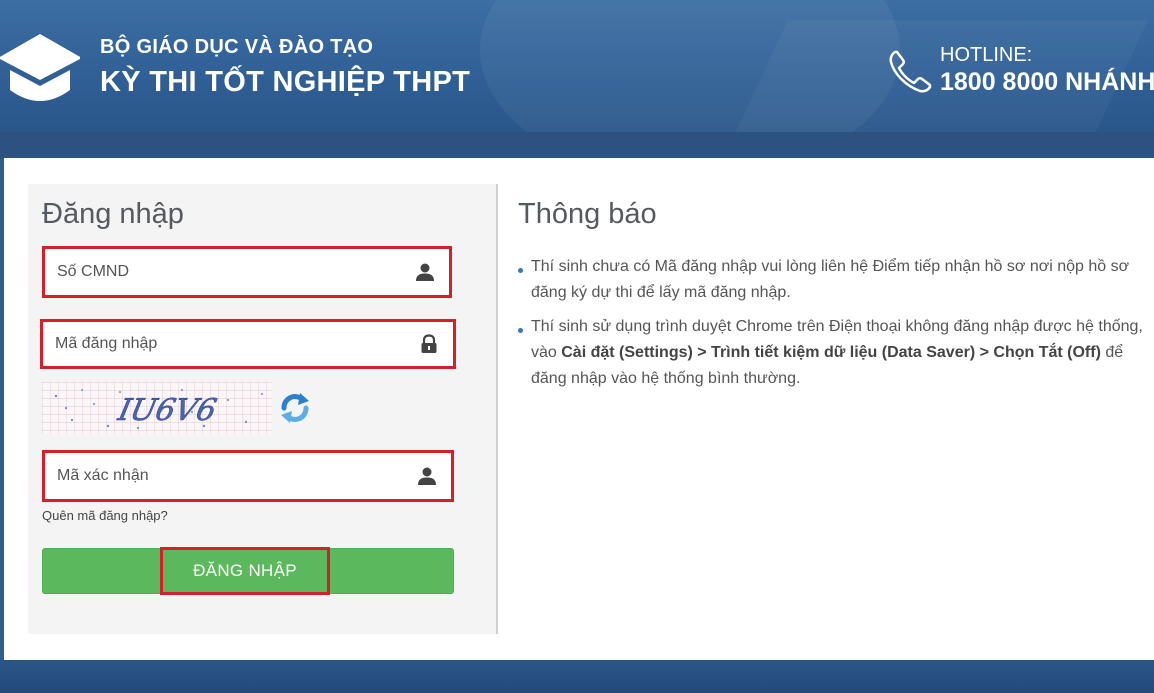 The height and width of the screenshot is (693, 1154). Describe the element at coordinates (587, 214) in the screenshot. I see `notice-title: Thông báo` at that location.